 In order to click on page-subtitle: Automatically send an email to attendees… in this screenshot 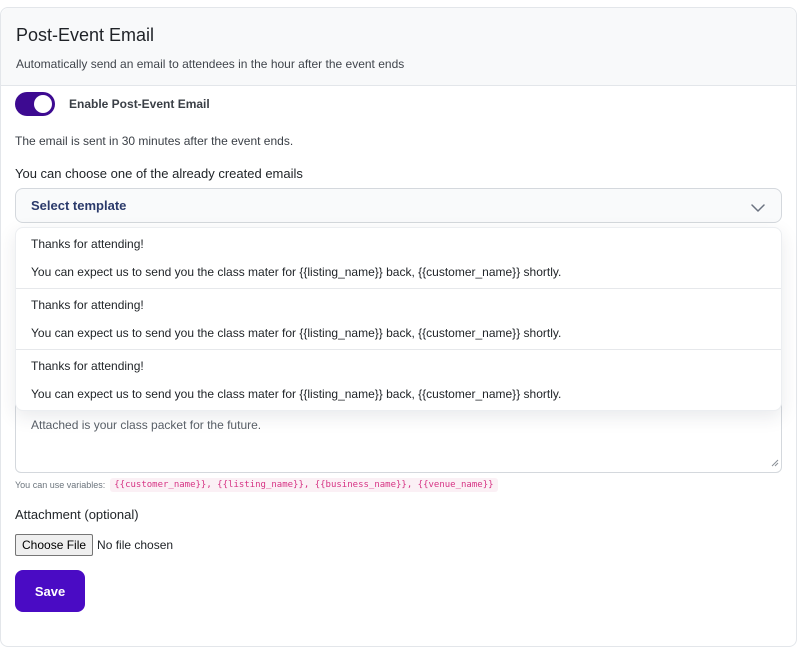, I will do `click(210, 64)`.